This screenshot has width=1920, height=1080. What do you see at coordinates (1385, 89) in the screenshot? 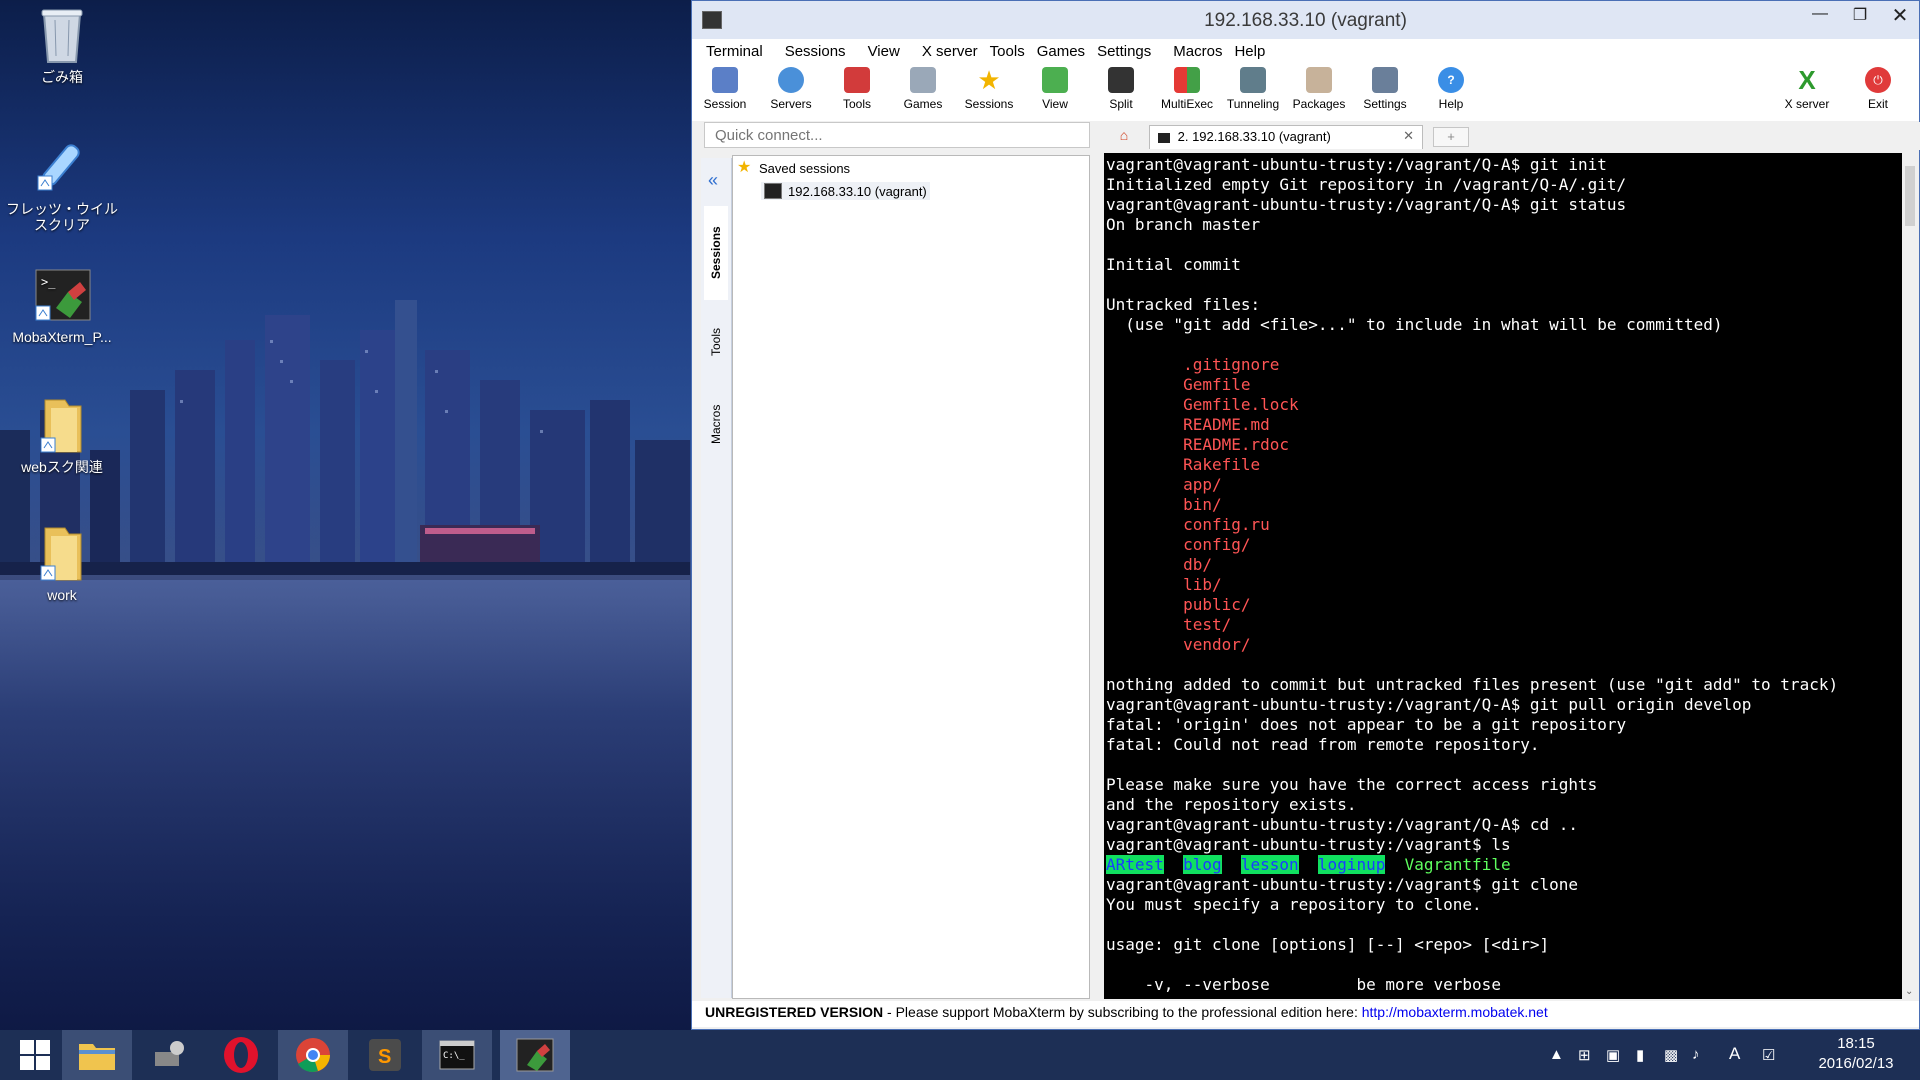
I see `settings-button: Settings` at bounding box center [1385, 89].